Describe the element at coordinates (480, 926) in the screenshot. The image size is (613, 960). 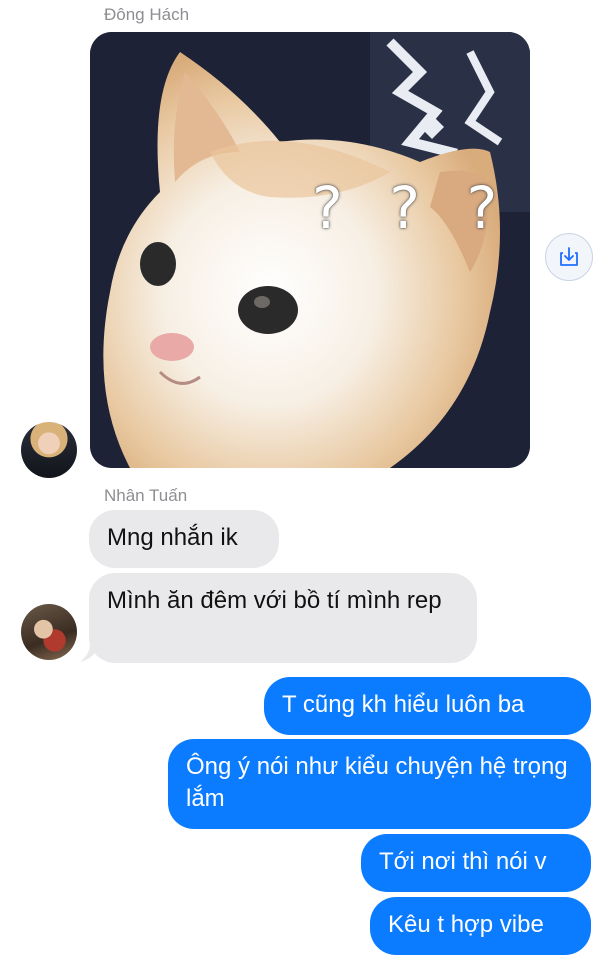
I see `outgoing-message: Kêu t hợp vibe` at that location.